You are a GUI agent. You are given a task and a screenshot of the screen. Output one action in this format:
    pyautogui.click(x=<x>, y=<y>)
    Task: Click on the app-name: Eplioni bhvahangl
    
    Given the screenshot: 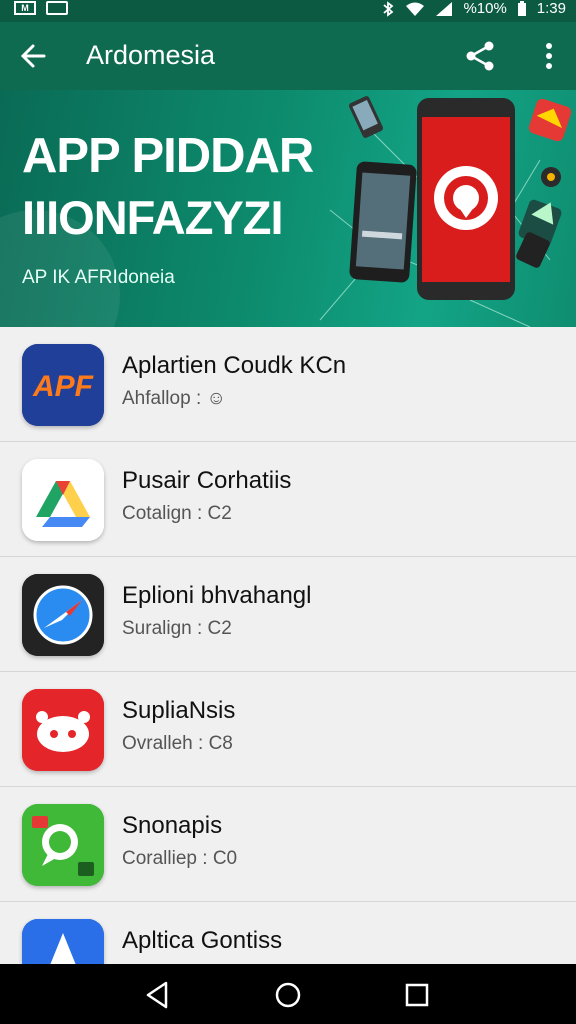 What is the action you would take?
    pyautogui.click(x=217, y=595)
    